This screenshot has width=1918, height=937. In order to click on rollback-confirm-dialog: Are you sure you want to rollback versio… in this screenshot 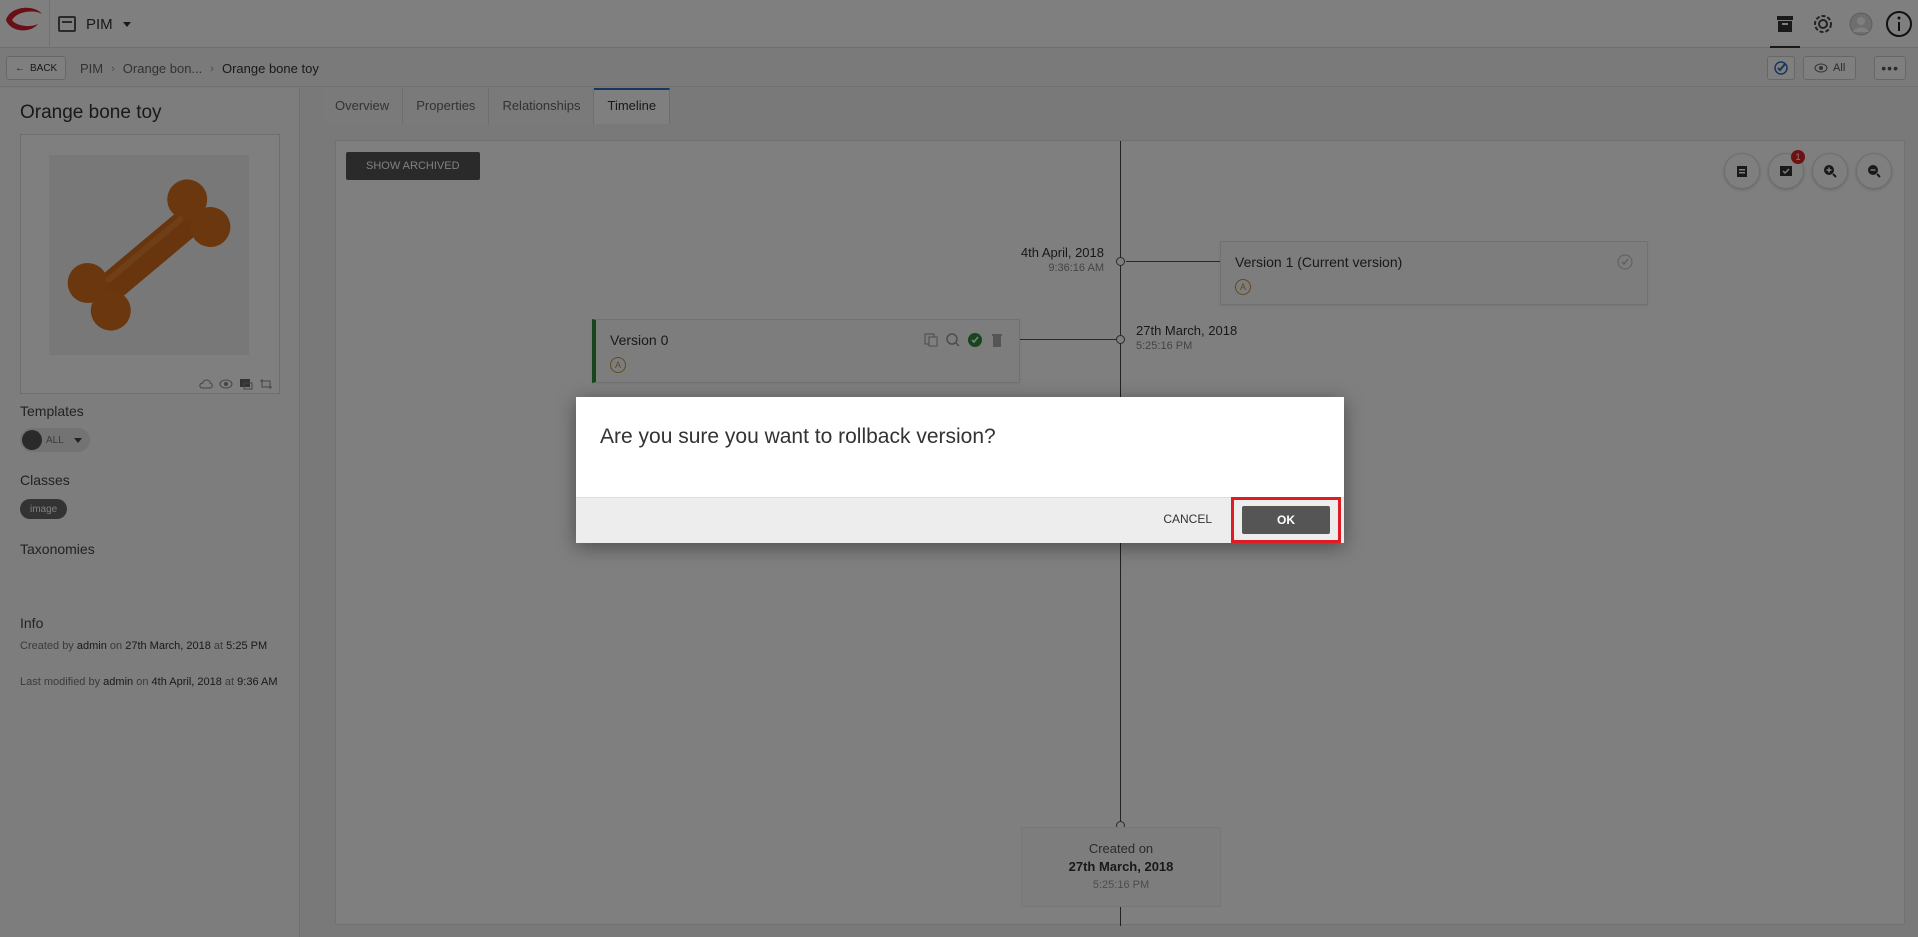, I will do `click(960, 470)`.